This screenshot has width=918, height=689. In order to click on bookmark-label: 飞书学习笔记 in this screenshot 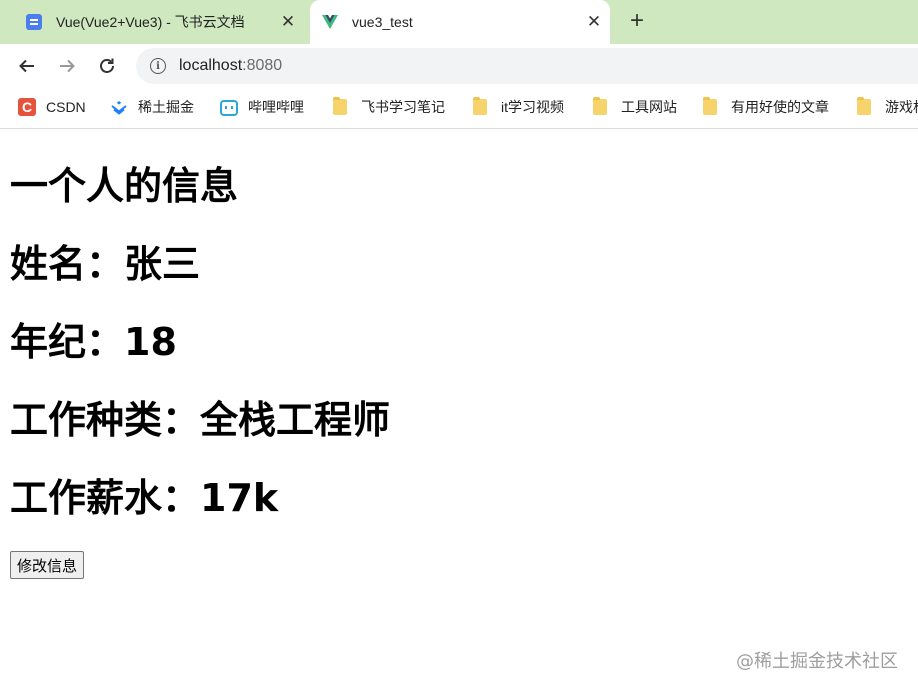, I will do `click(403, 107)`.